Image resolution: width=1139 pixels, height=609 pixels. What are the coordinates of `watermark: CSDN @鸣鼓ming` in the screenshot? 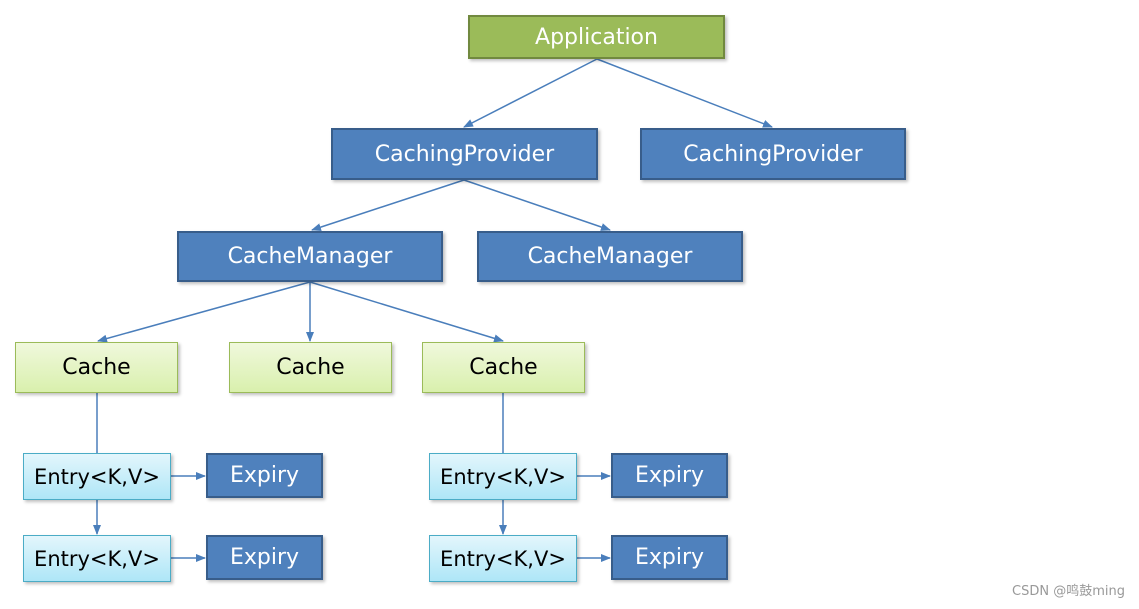 It's located at (1068, 591).